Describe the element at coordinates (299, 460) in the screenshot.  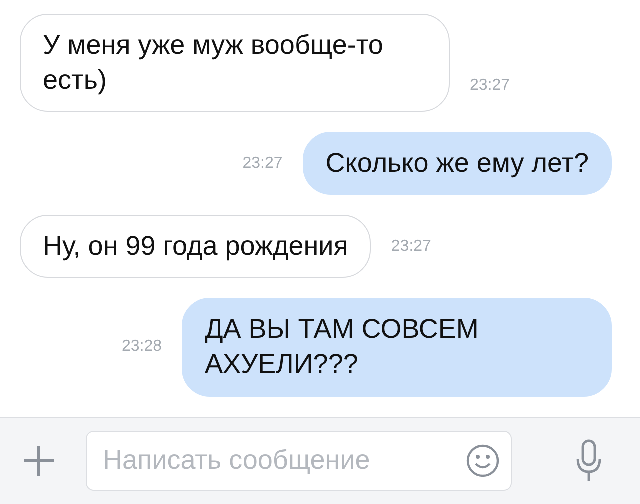
I see `message-input-field: Написать сообщение` at that location.